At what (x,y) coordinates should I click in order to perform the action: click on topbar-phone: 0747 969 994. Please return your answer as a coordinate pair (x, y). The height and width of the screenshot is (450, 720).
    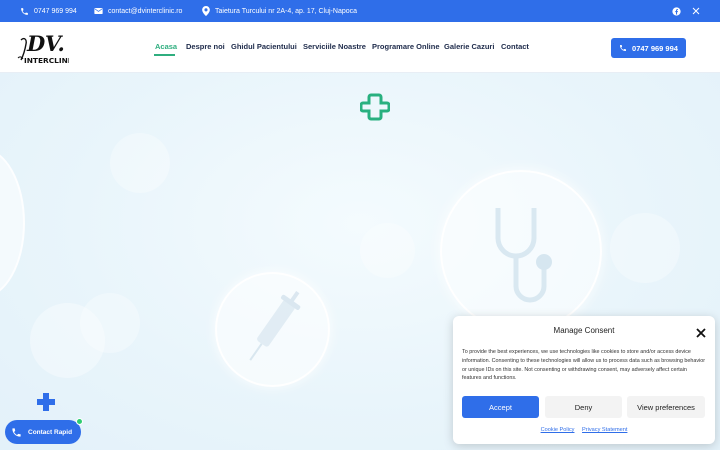
    Looking at the image, I should click on (48, 11).